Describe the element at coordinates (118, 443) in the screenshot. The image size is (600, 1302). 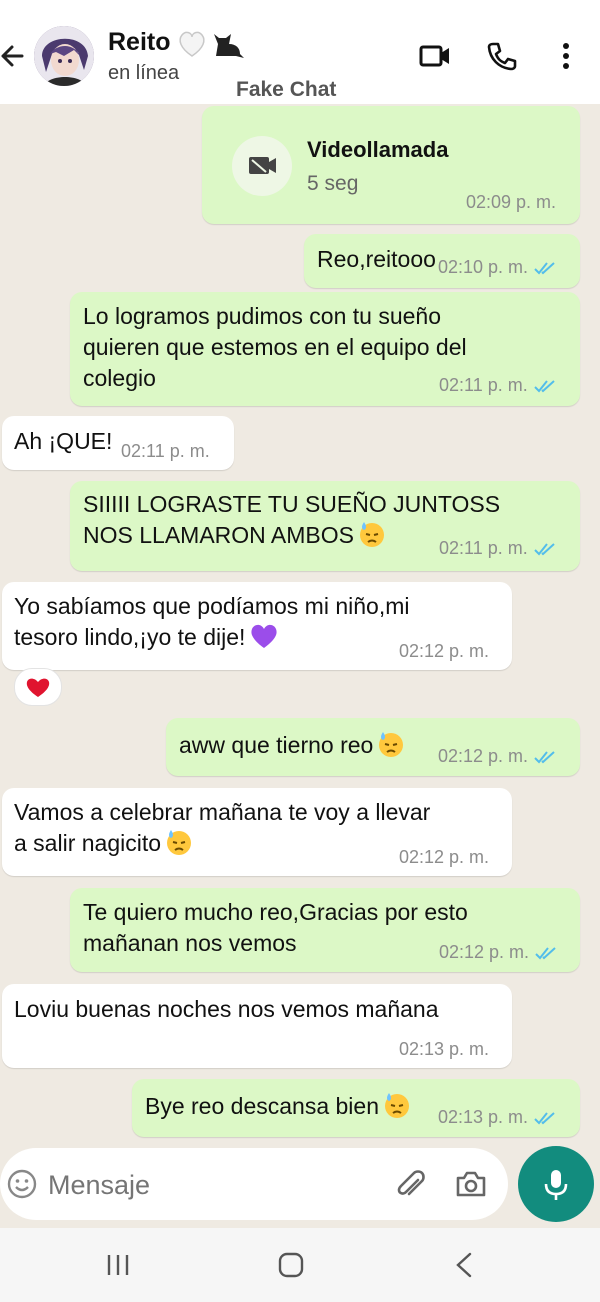
I see `incoming-message: Ah ¡QUE! 02:11 p. m.` at that location.